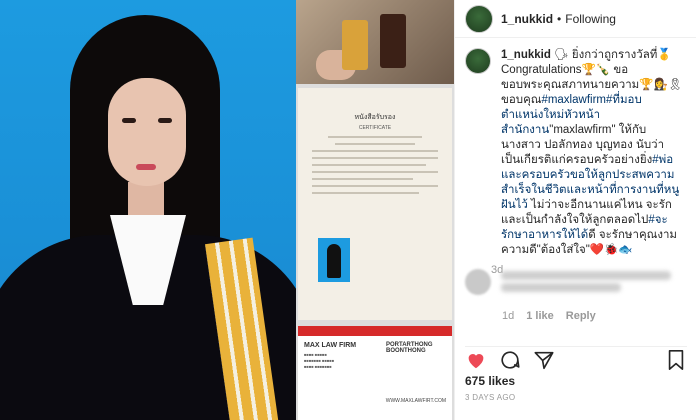 The height and width of the screenshot is (420, 696). Describe the element at coordinates (375, 117) in the screenshot. I see `certificate-header: หนังสือรับรอง` at that location.